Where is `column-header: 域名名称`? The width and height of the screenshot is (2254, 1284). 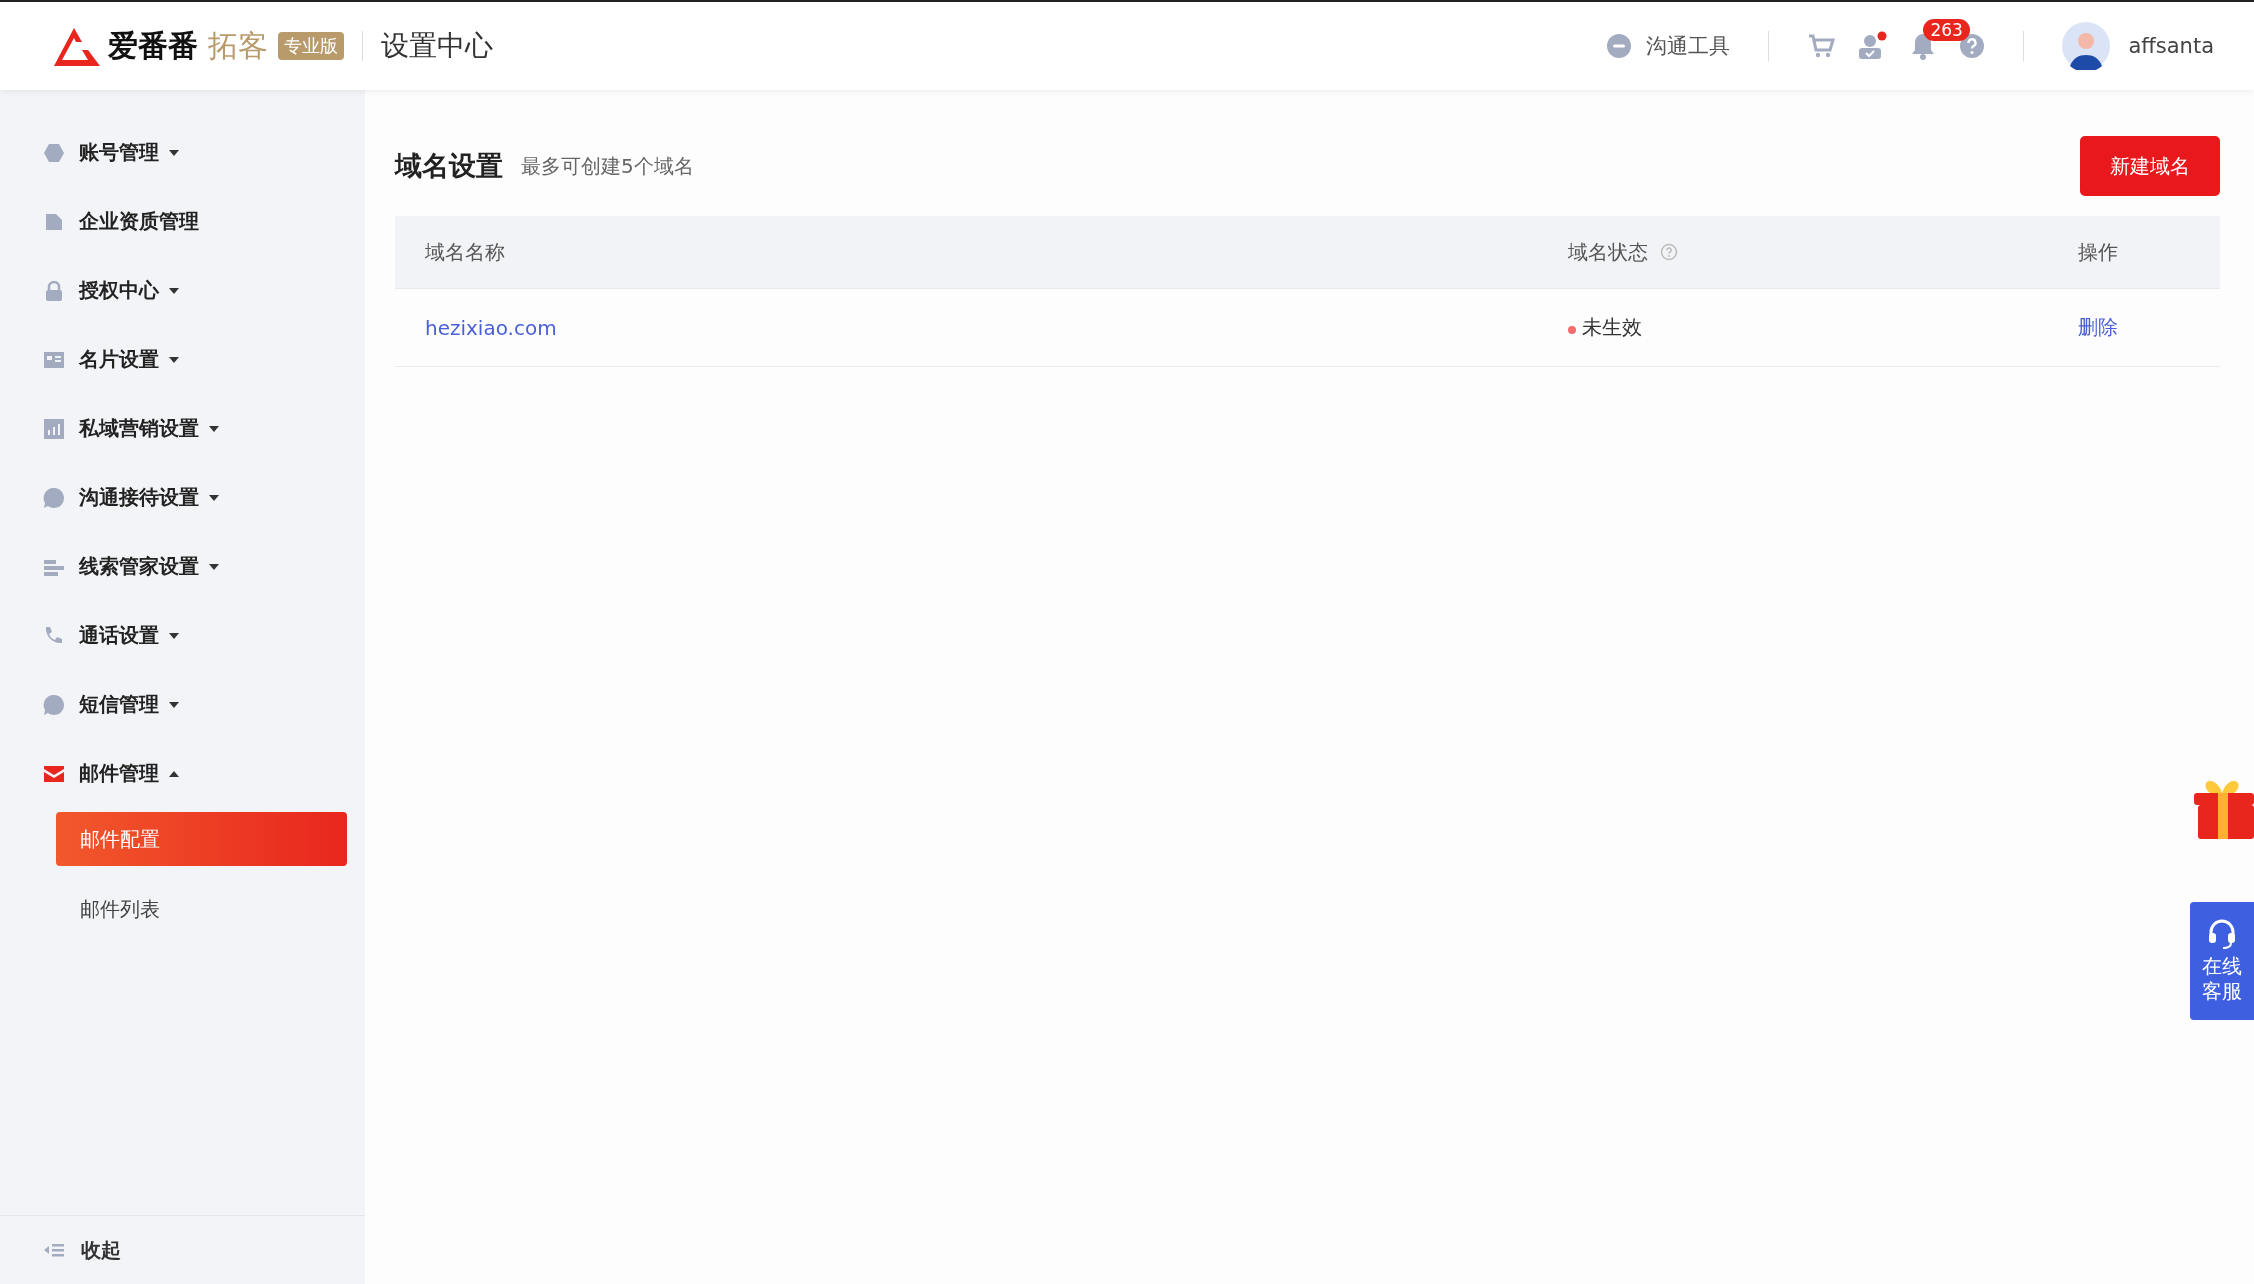 column-header: 域名名称 is located at coordinates (465, 252).